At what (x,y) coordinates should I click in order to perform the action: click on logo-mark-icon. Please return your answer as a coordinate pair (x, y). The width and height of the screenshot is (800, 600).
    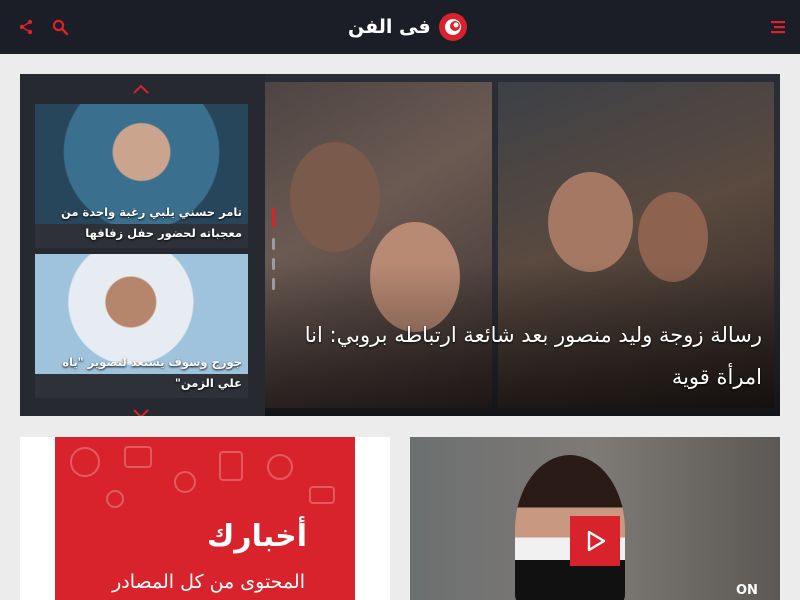
    Looking at the image, I should click on (452, 27).